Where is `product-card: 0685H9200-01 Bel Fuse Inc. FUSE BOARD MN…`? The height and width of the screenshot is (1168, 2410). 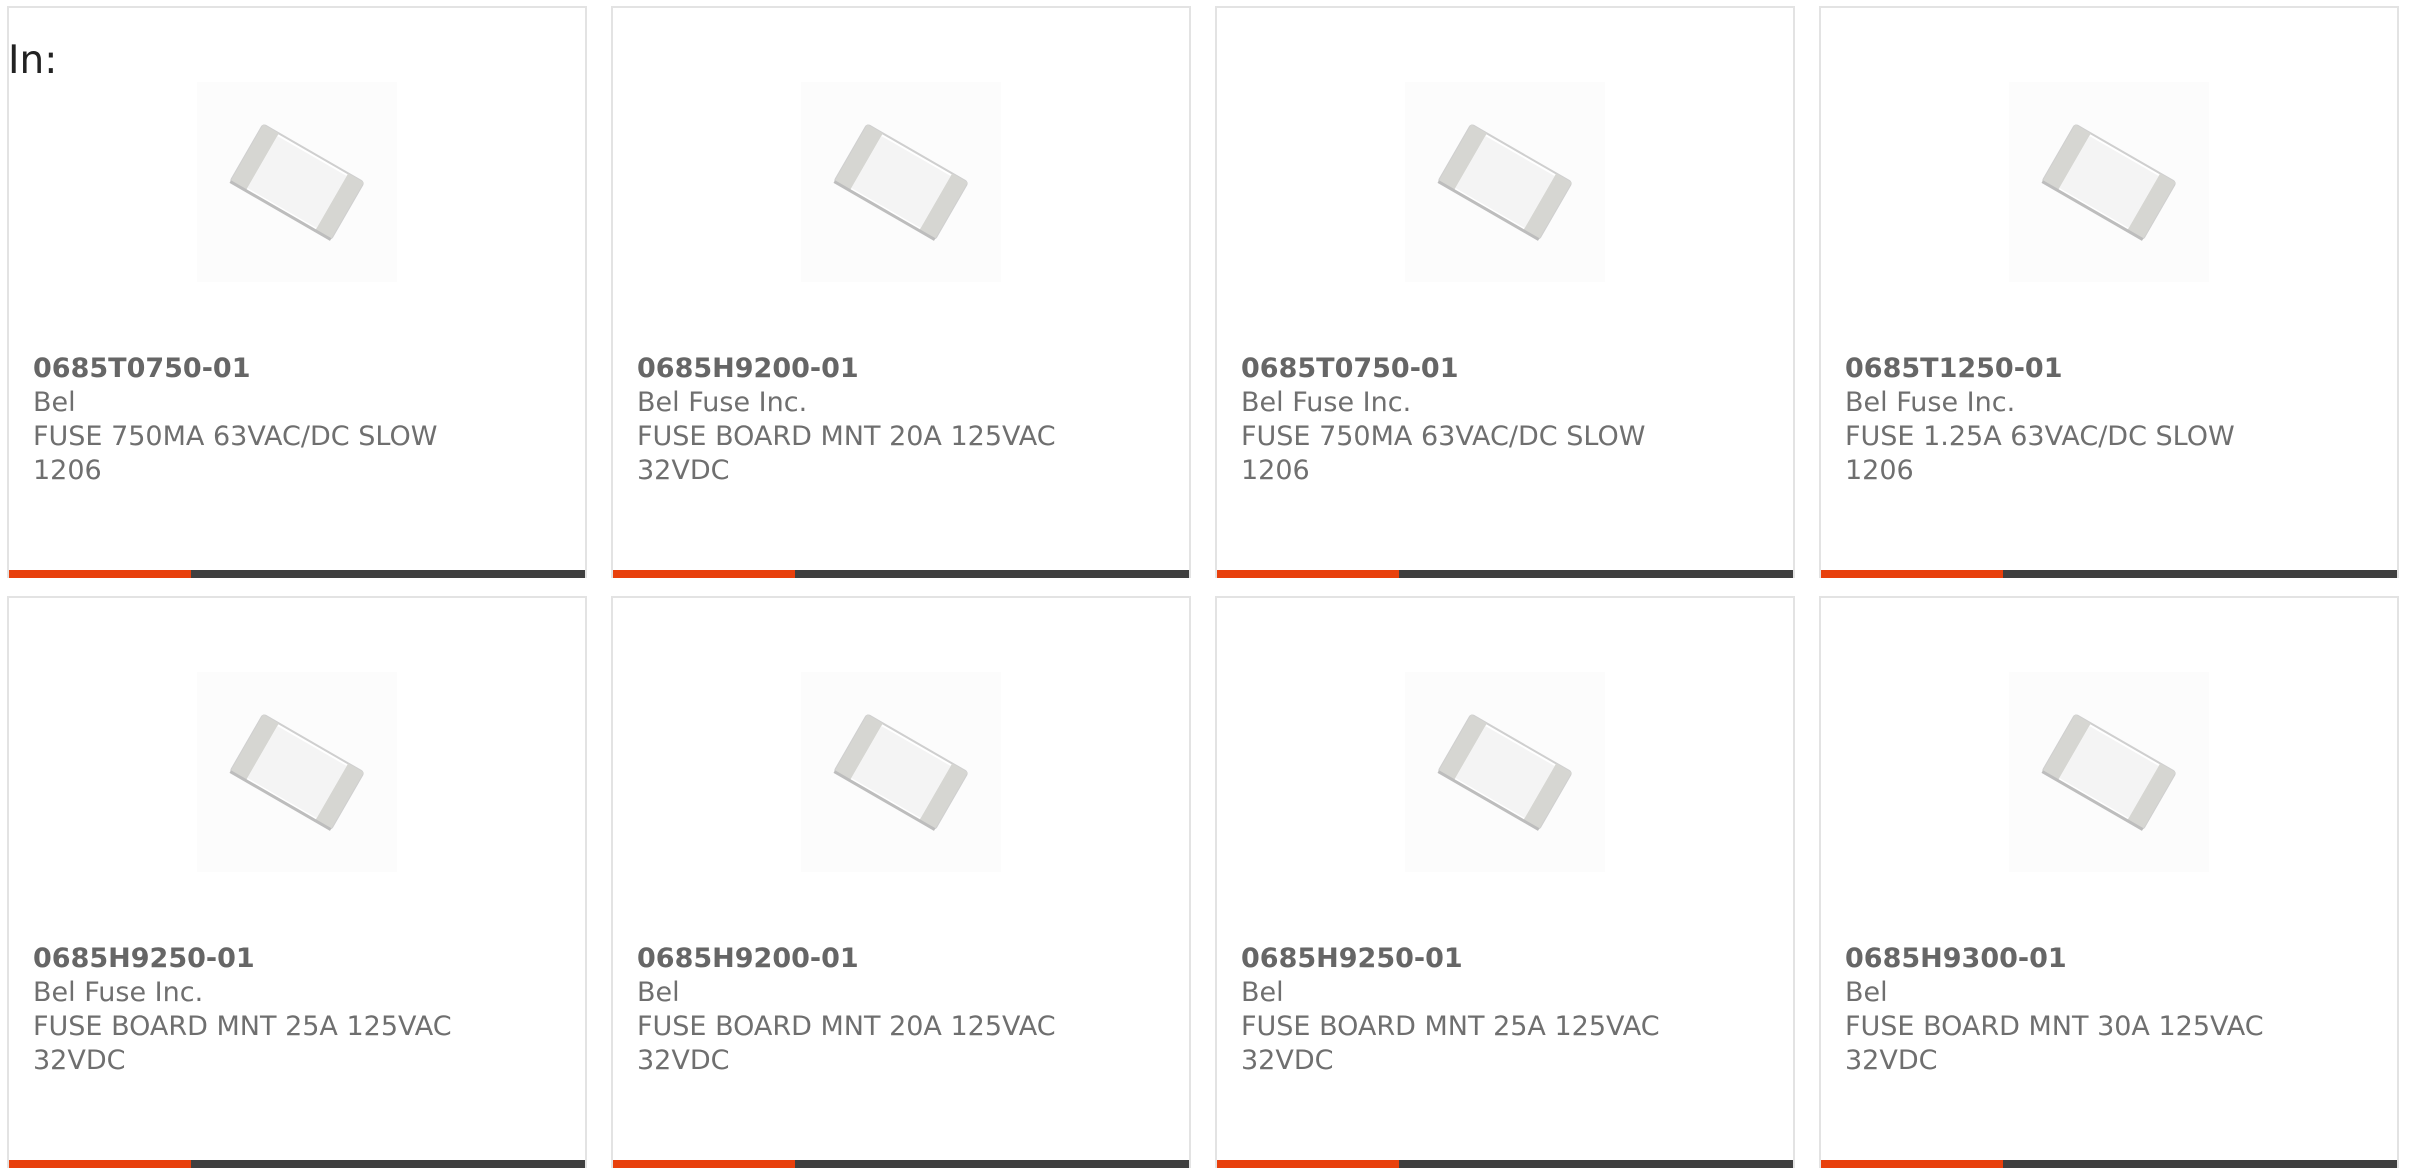 product-card: 0685H9200-01 Bel Fuse Inc. FUSE BOARD MN… is located at coordinates (901, 292).